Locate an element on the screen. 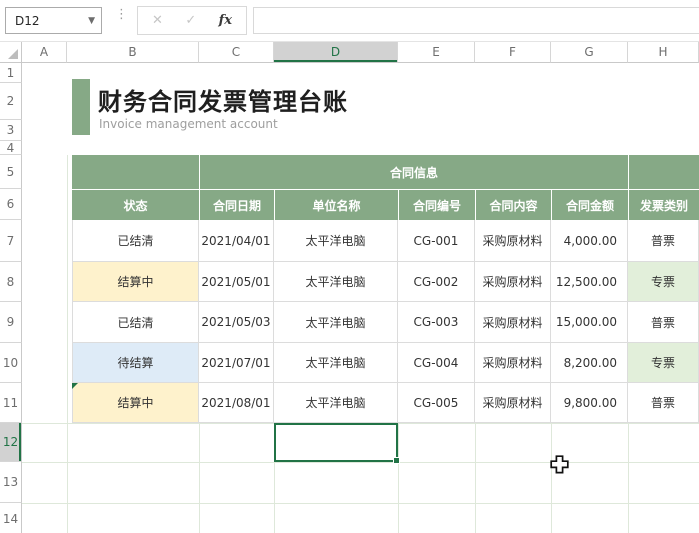 The image size is (699, 533). row-header-4: 4 is located at coordinates (11, 148).